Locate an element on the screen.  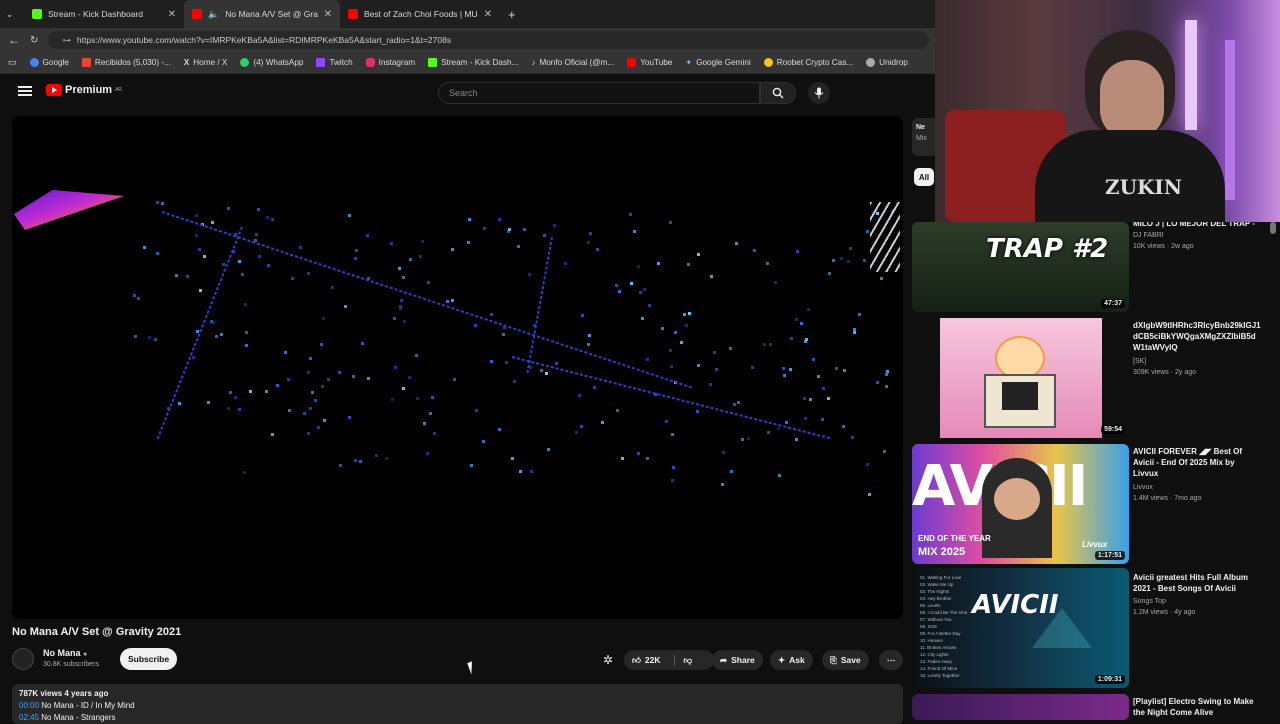
filter-chip-all: All is located at coordinates (924, 177).